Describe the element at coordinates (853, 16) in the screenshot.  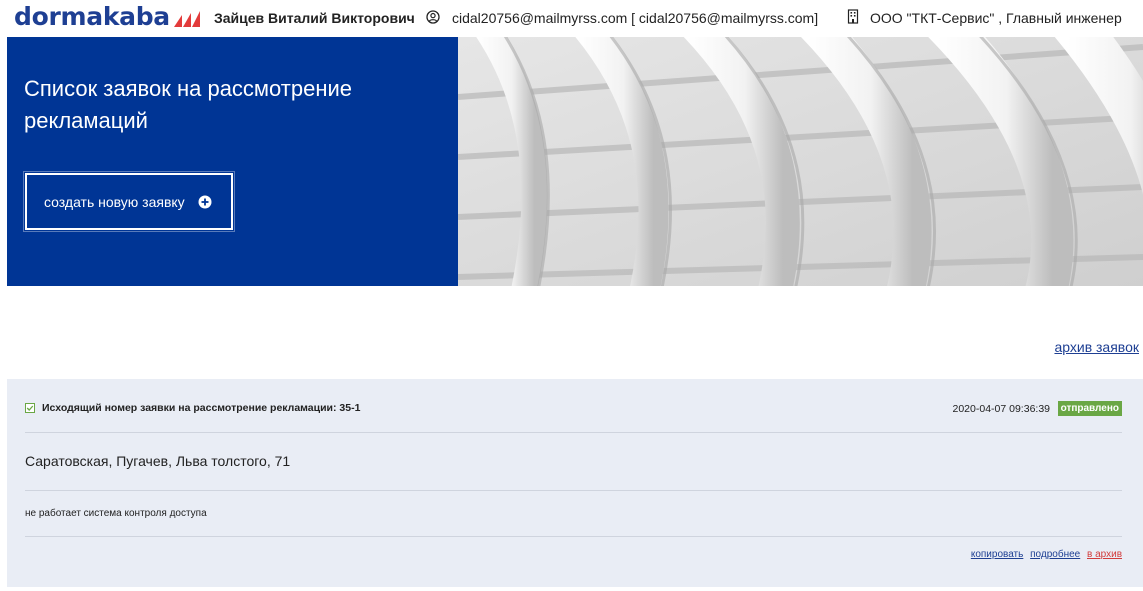
I see `building-icon` at that location.